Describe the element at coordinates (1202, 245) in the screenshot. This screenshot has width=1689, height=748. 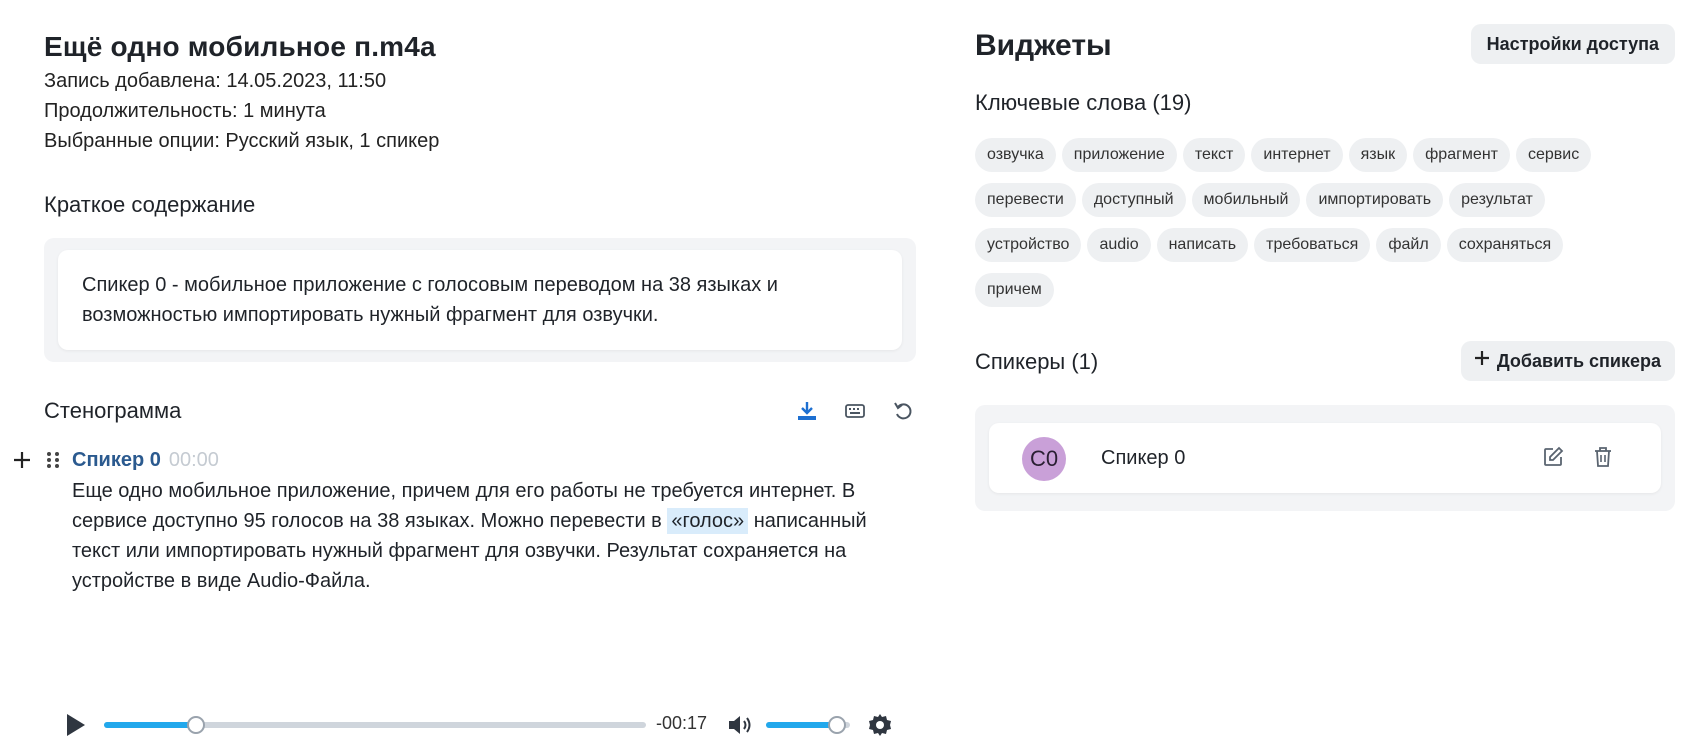
I see `keyword-chip: написать` at that location.